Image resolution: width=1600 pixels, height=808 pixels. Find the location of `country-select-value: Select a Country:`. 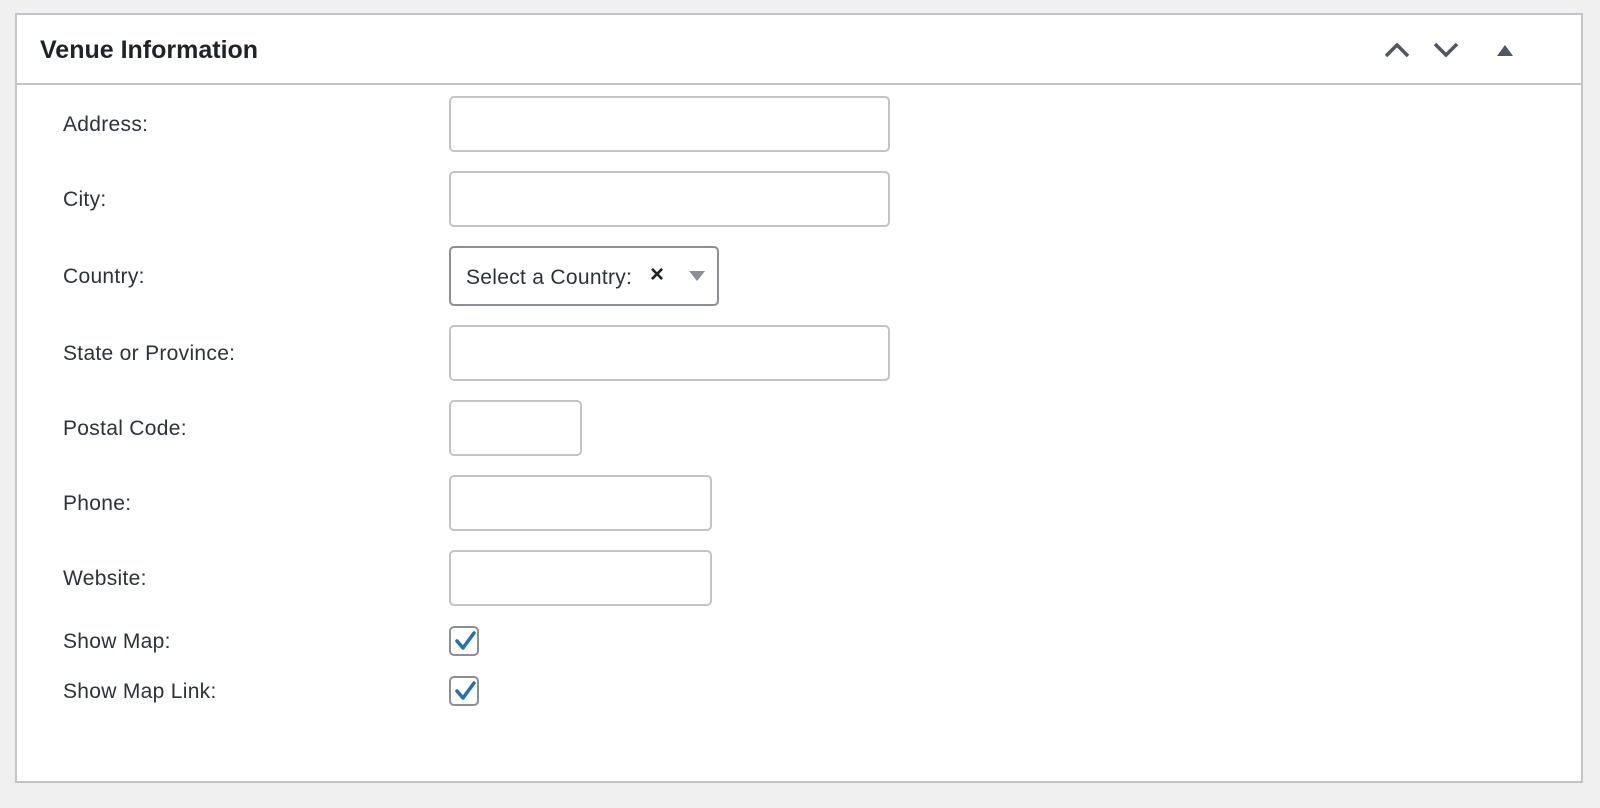

country-select-value: Select a Country: is located at coordinates (549, 277).